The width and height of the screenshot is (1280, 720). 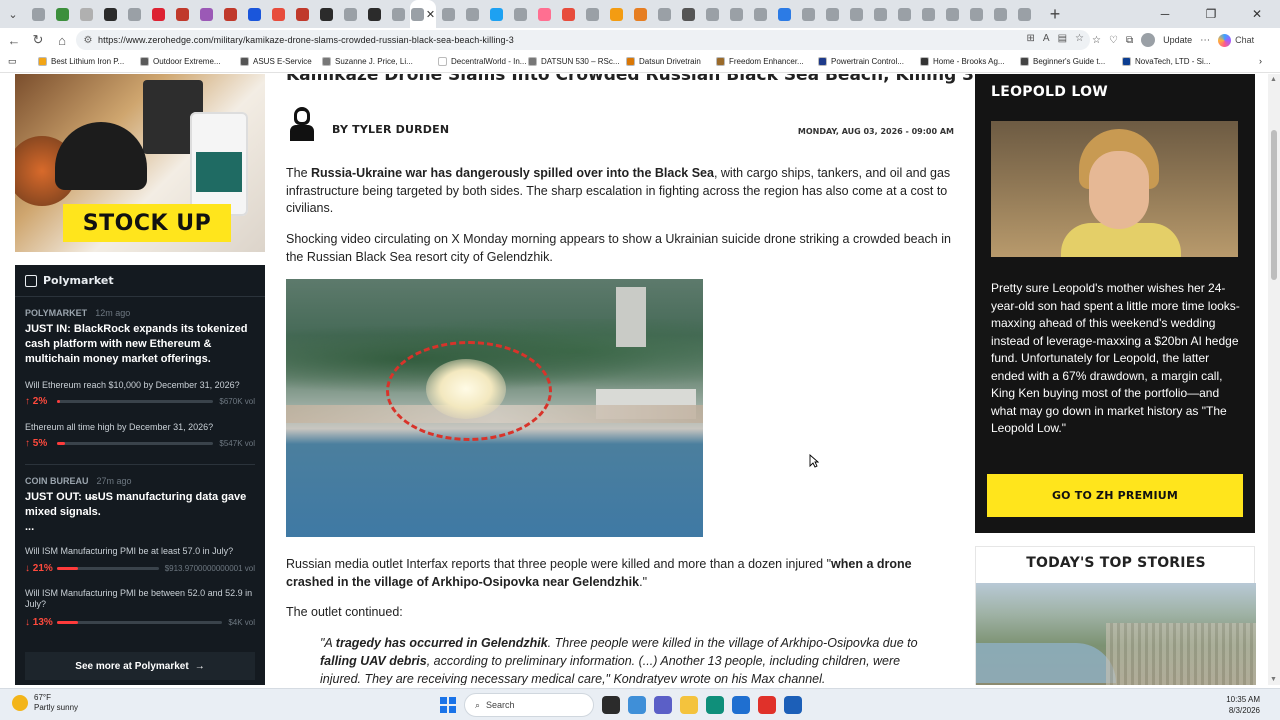 I want to click on store-icon, so click(x=741, y=705).